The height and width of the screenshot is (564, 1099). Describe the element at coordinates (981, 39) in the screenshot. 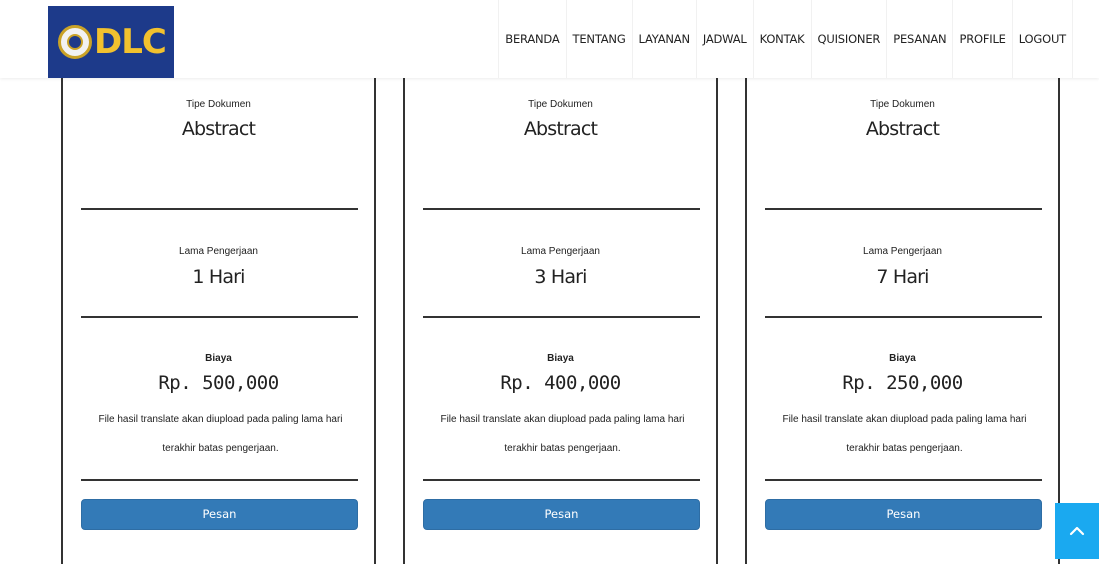

I see `nav-profile: PROFILE` at that location.